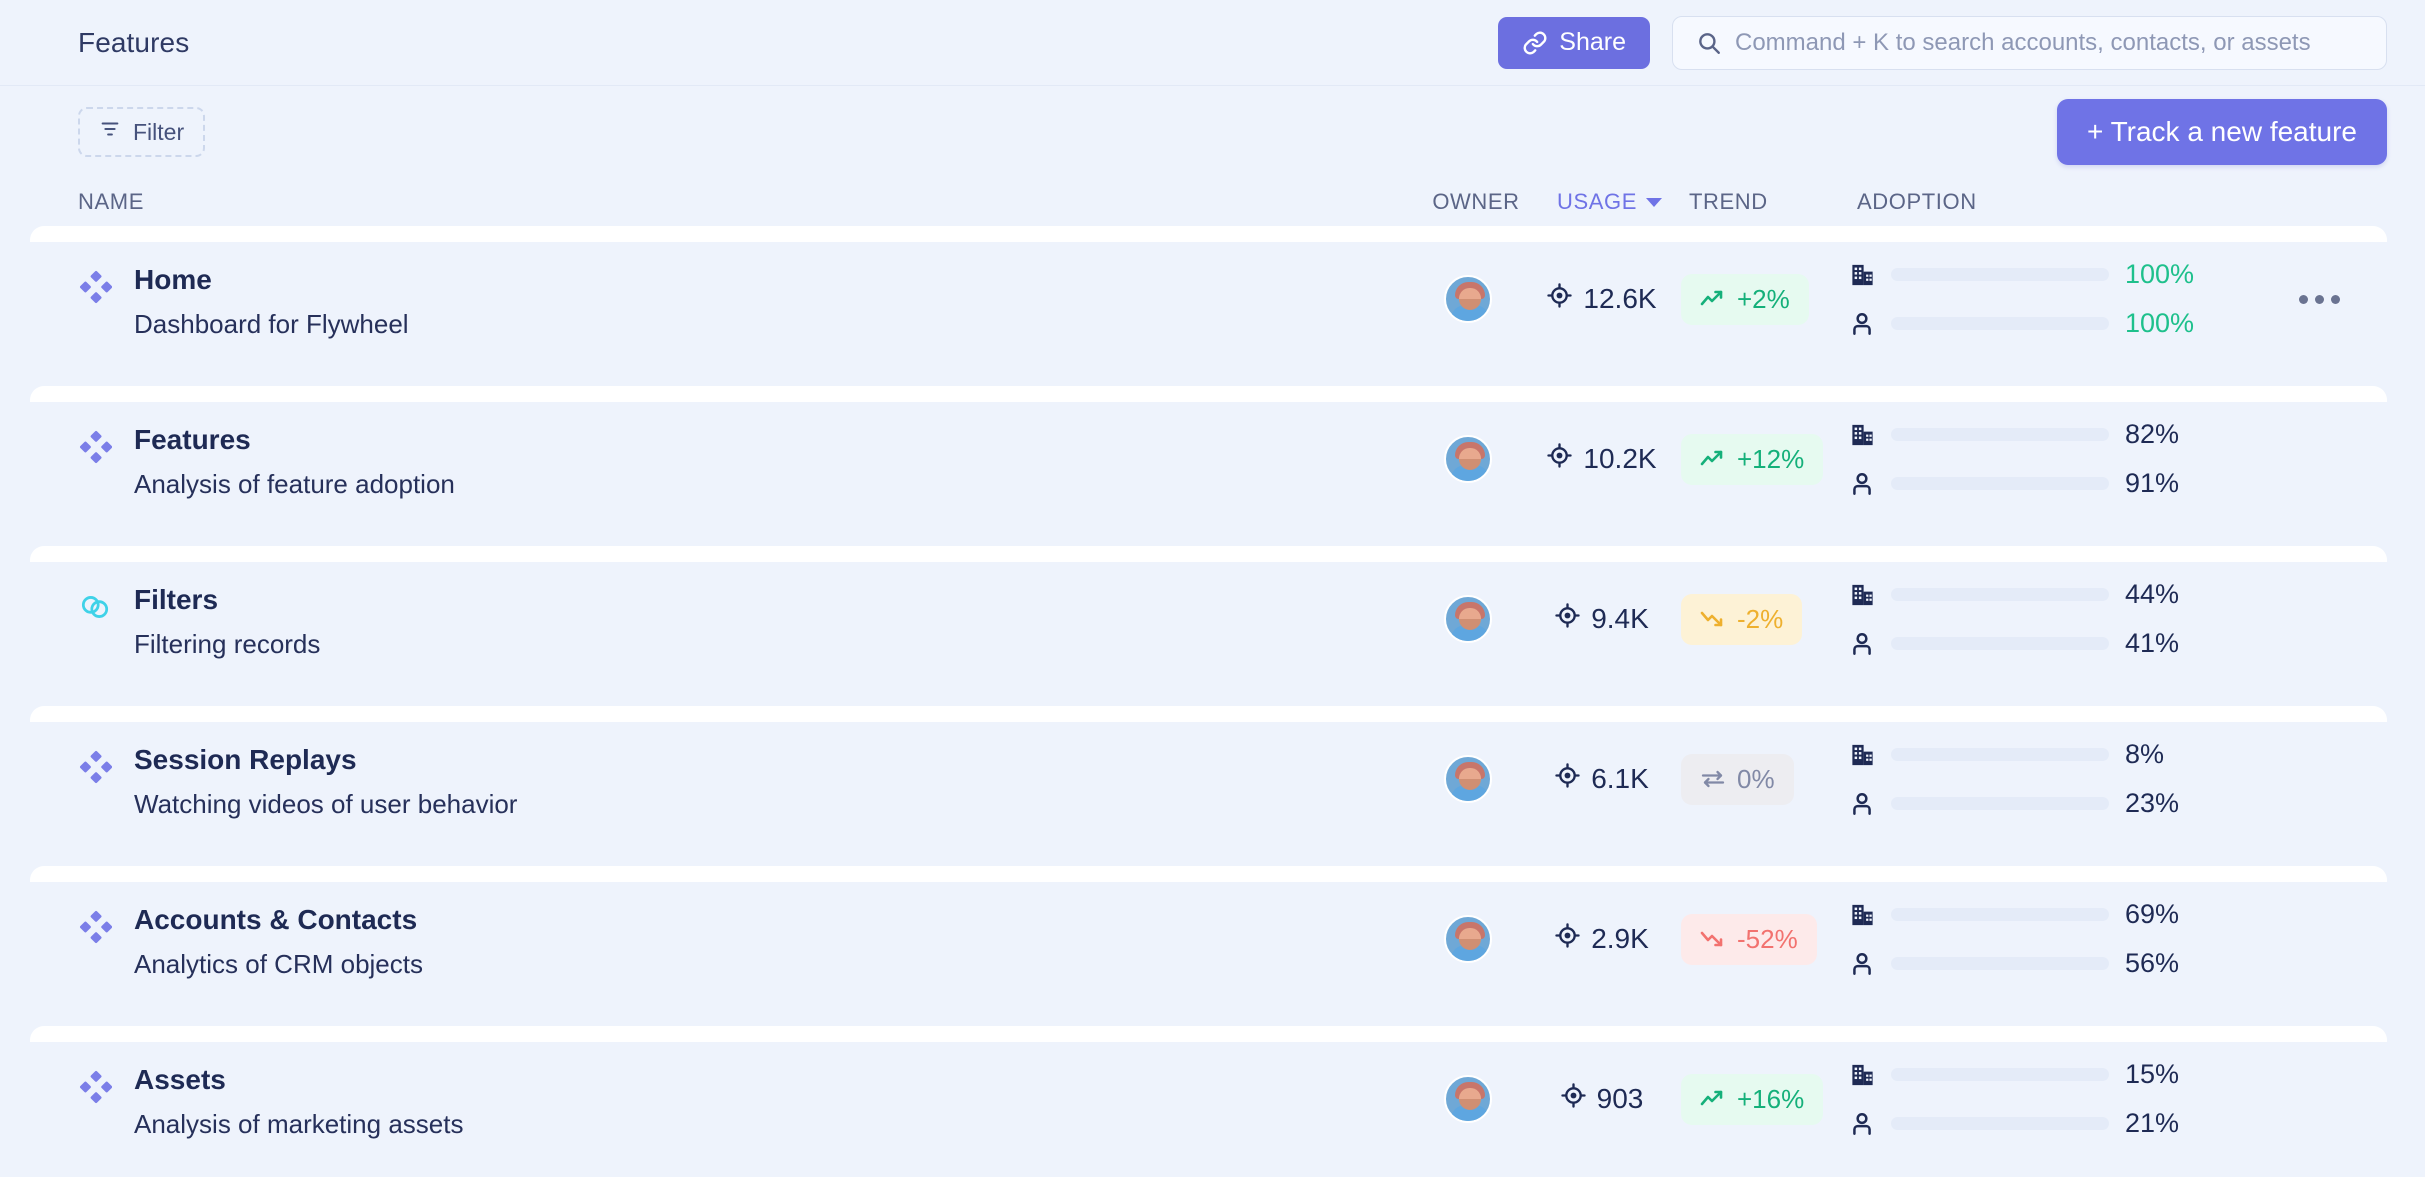 This screenshot has height=1177, width=2425. Describe the element at coordinates (2303, 299) in the screenshot. I see `ellipsis-icon` at that location.